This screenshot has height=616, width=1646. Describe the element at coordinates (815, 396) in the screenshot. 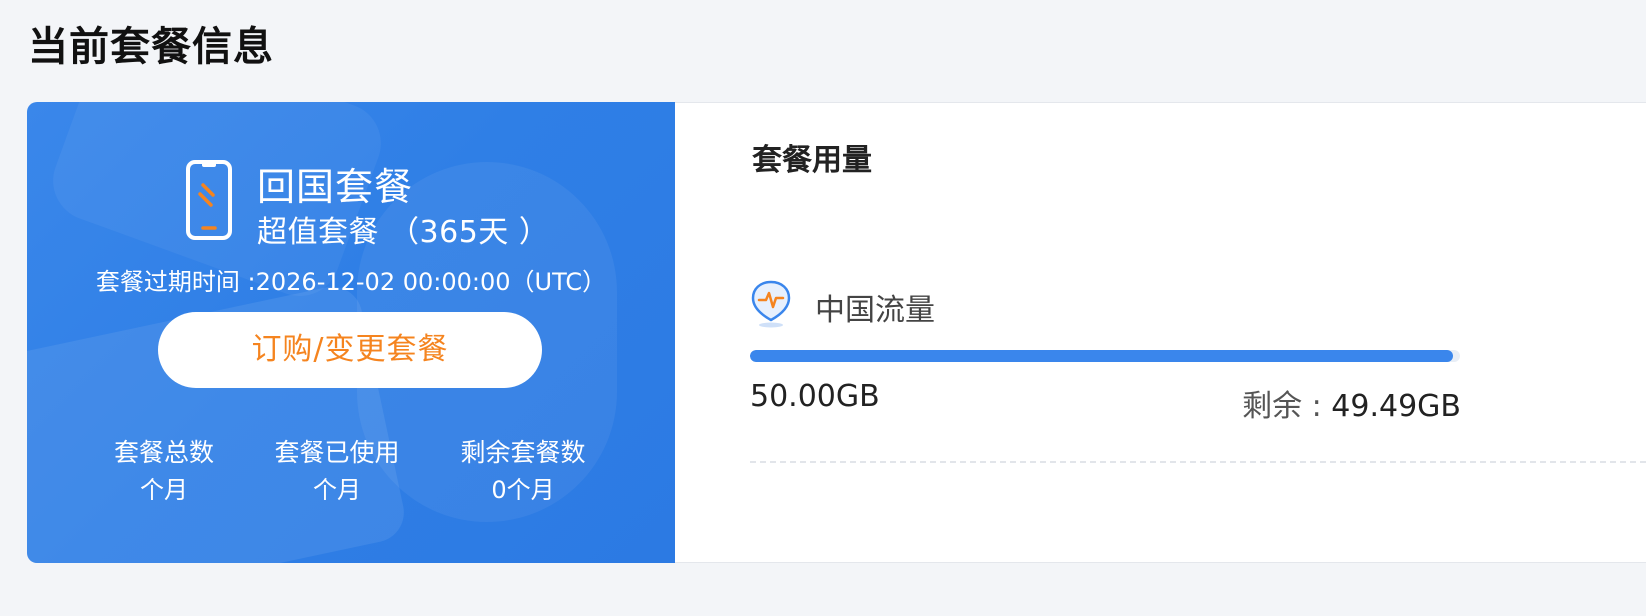

I see `traffic-total: 50.00GB` at that location.